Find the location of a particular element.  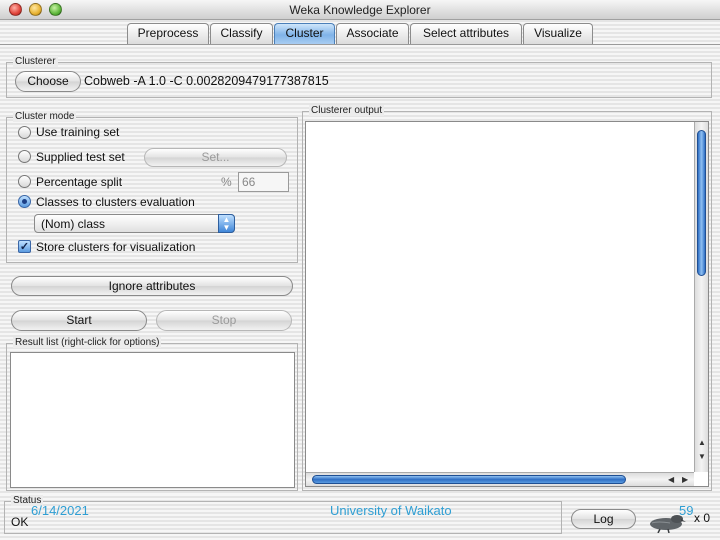

percentage-split-radio is located at coordinates (24, 181).